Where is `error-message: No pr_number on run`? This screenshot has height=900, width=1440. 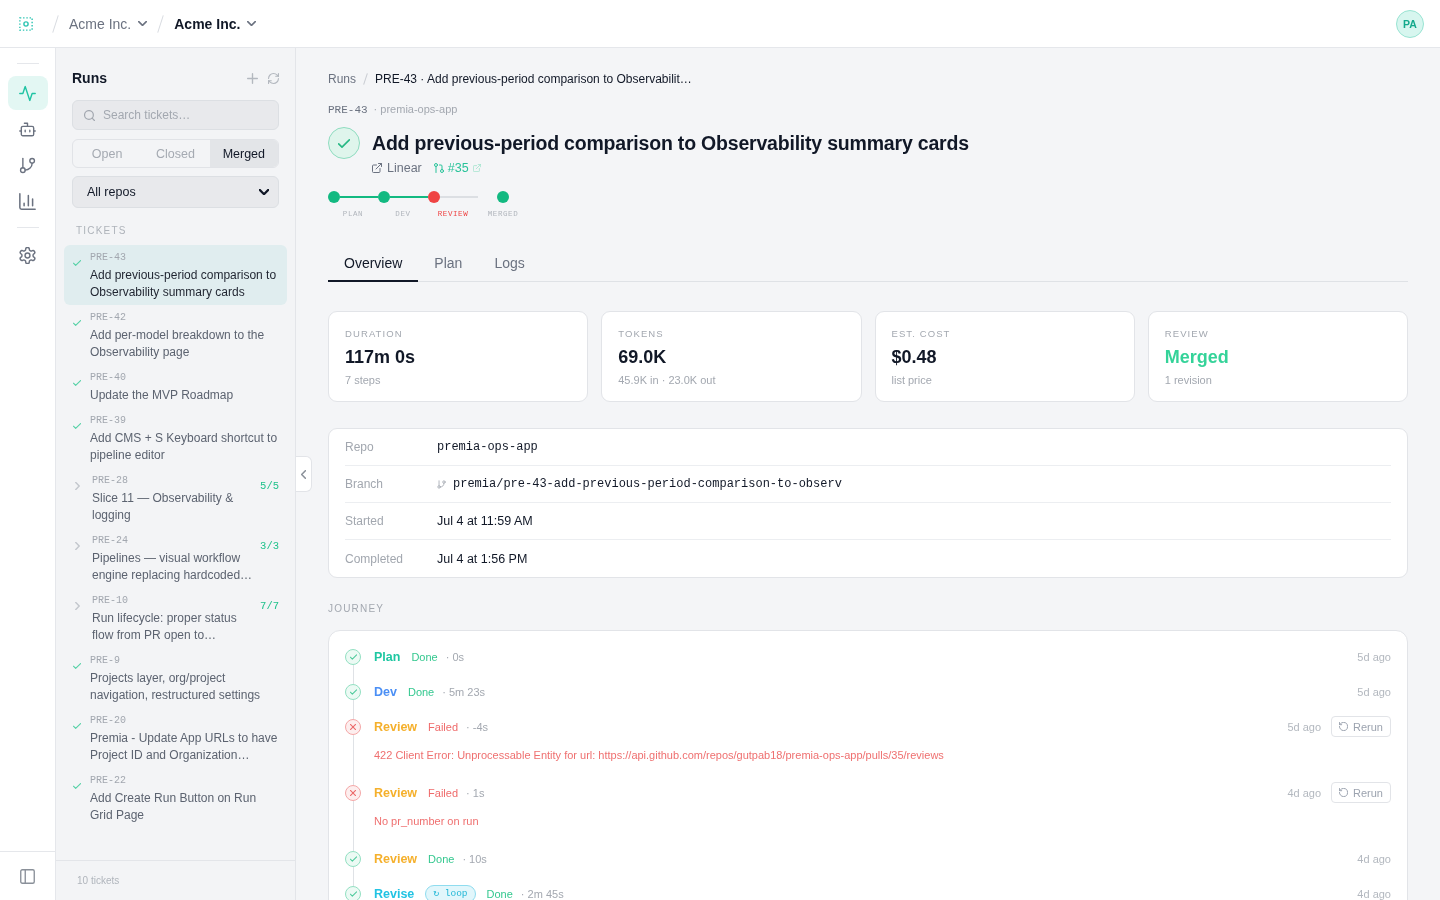
error-message: No pr_number on run is located at coordinates (427, 821).